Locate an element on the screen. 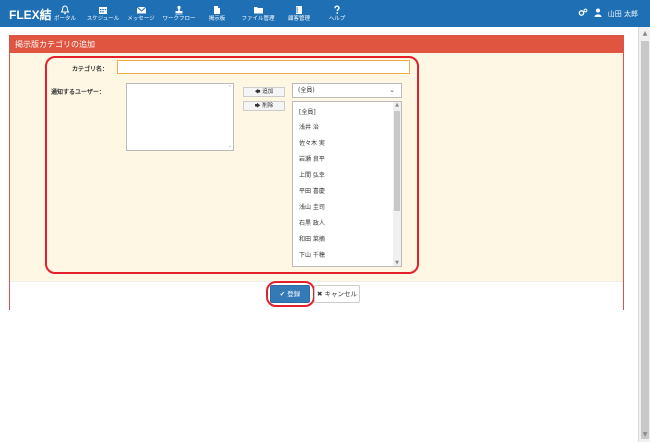 The height and width of the screenshot is (442, 650). nav-portal: ポータル is located at coordinates (65, 13).